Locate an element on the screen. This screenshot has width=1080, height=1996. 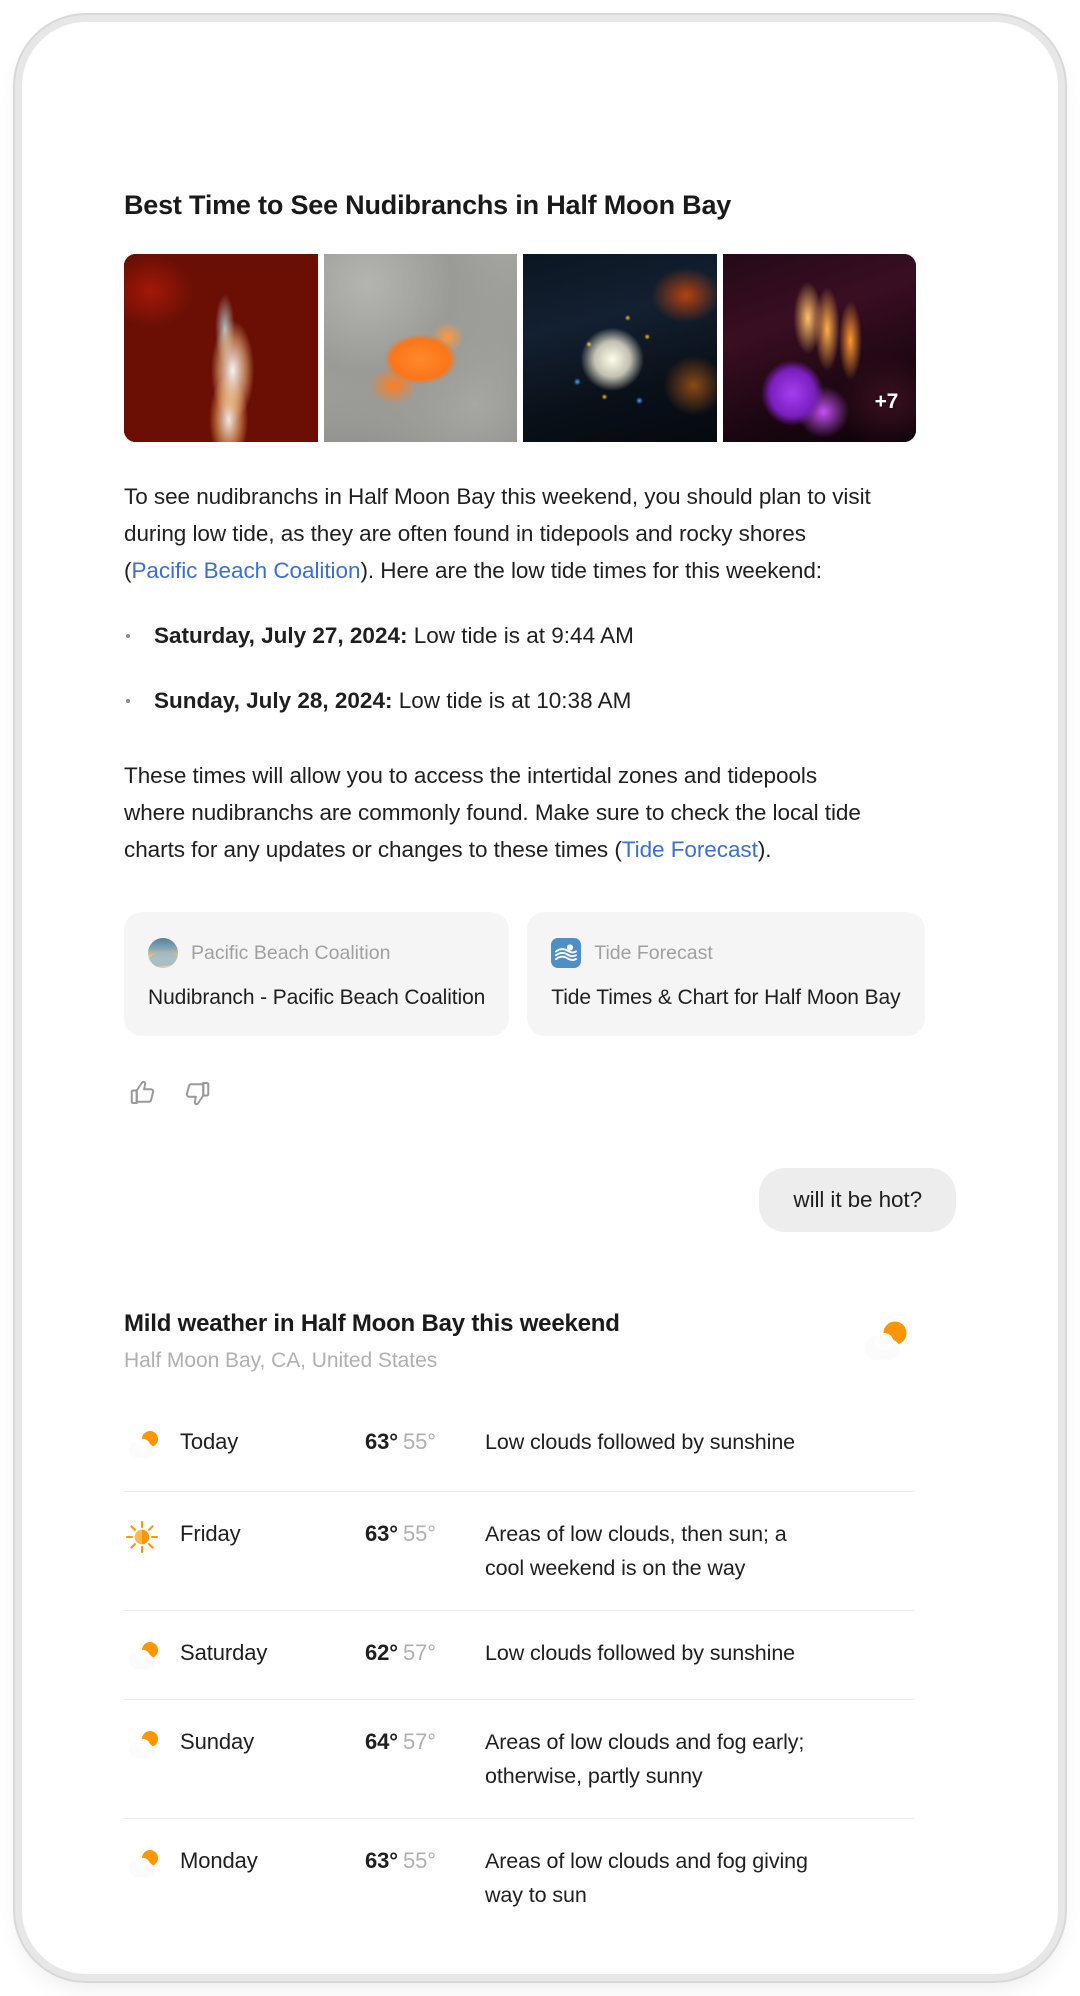
gallery-more-badge: +7 is located at coordinates (887, 402).